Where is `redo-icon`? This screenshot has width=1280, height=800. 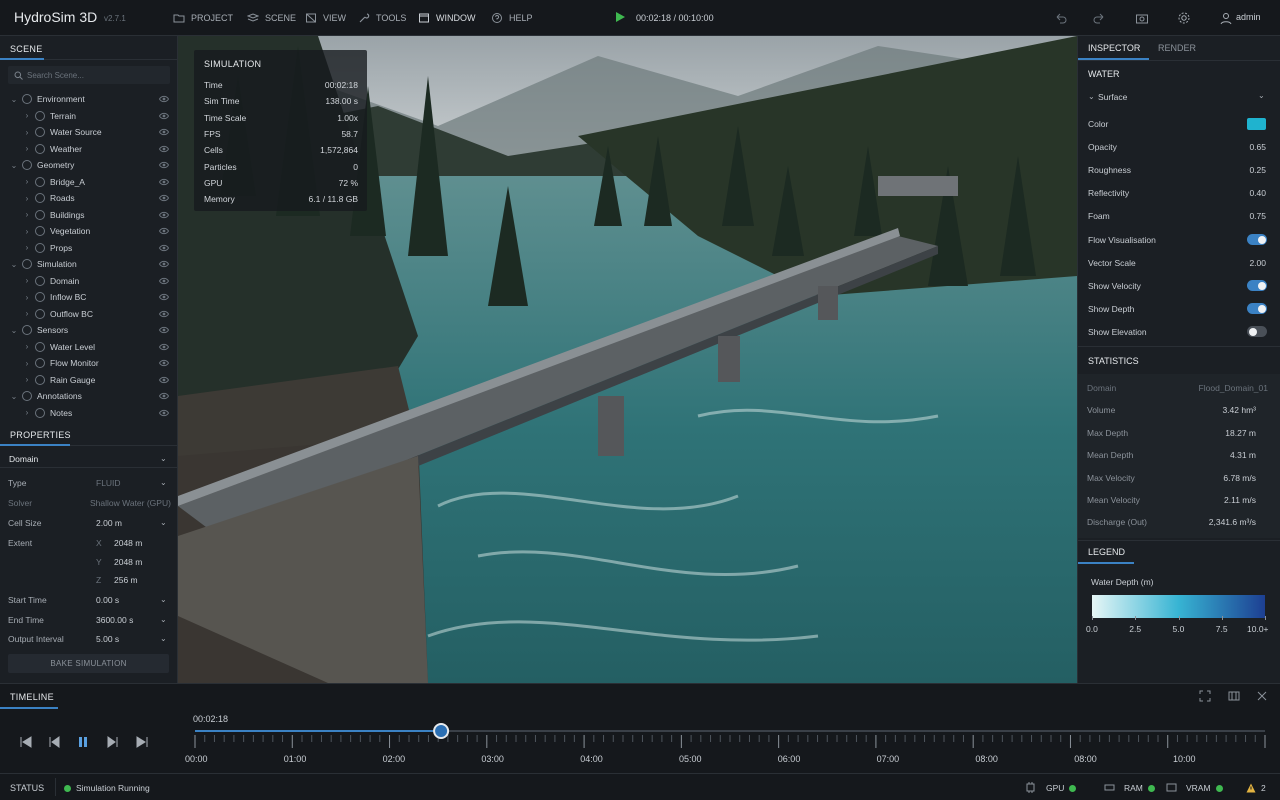 redo-icon is located at coordinates (1099, 18).